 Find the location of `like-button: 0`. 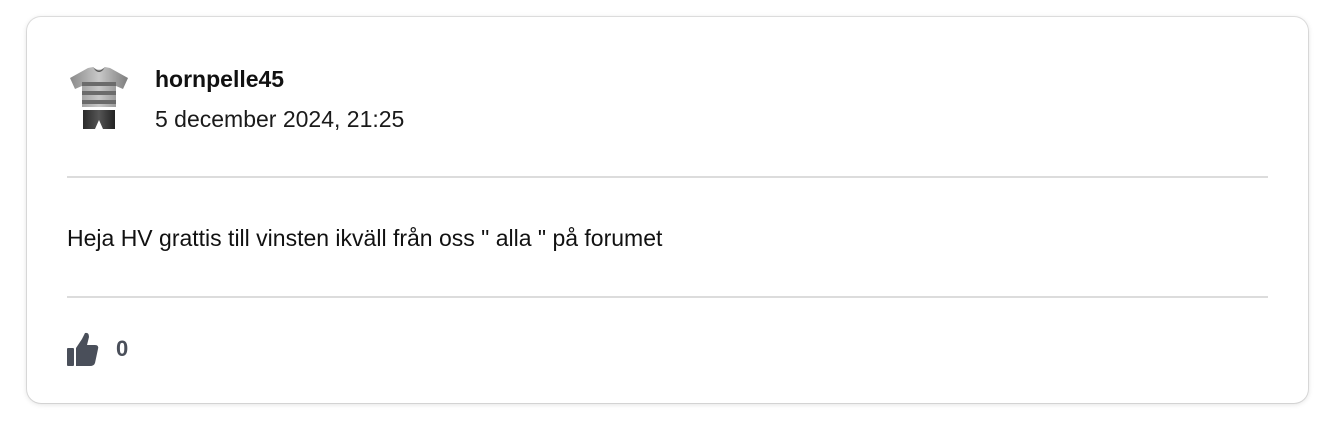

like-button: 0 is located at coordinates (97, 349).